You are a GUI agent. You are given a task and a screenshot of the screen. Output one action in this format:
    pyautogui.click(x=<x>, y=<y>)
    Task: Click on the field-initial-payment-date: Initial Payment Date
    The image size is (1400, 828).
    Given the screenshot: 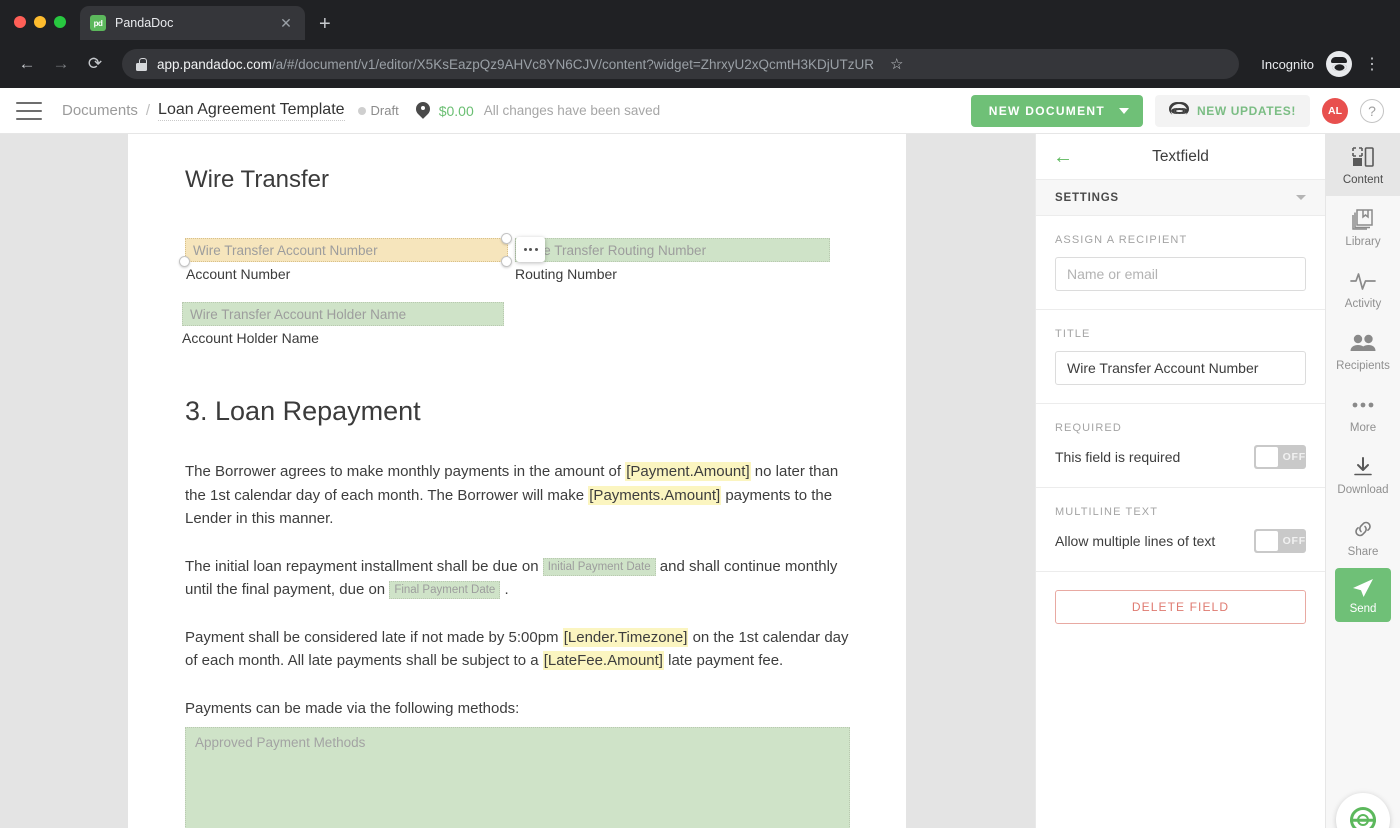 What is the action you would take?
    pyautogui.click(x=599, y=566)
    